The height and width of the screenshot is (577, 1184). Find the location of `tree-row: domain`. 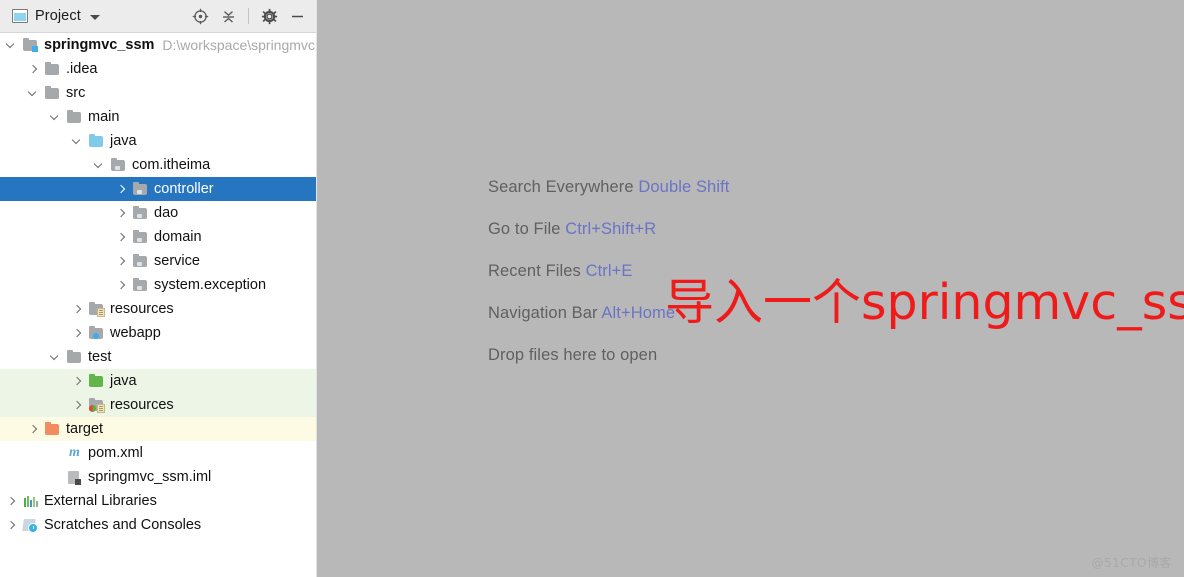

tree-row: domain is located at coordinates (158, 237).